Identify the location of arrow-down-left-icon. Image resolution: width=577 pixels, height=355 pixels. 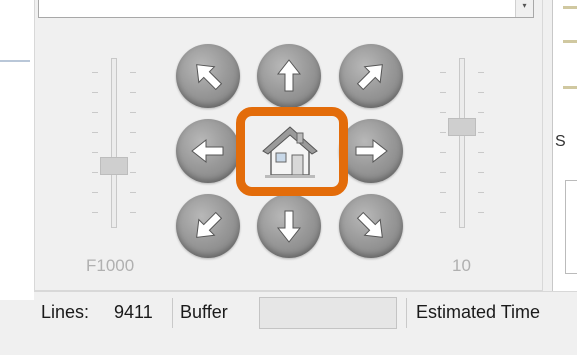
(209, 224).